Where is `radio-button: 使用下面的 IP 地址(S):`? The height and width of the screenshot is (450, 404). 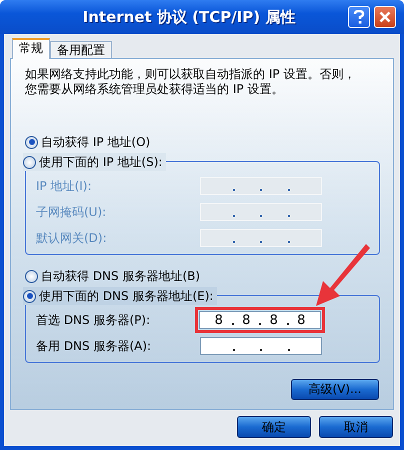
radio-button: 使用下面的 IP 地址(S): is located at coordinates (94, 162).